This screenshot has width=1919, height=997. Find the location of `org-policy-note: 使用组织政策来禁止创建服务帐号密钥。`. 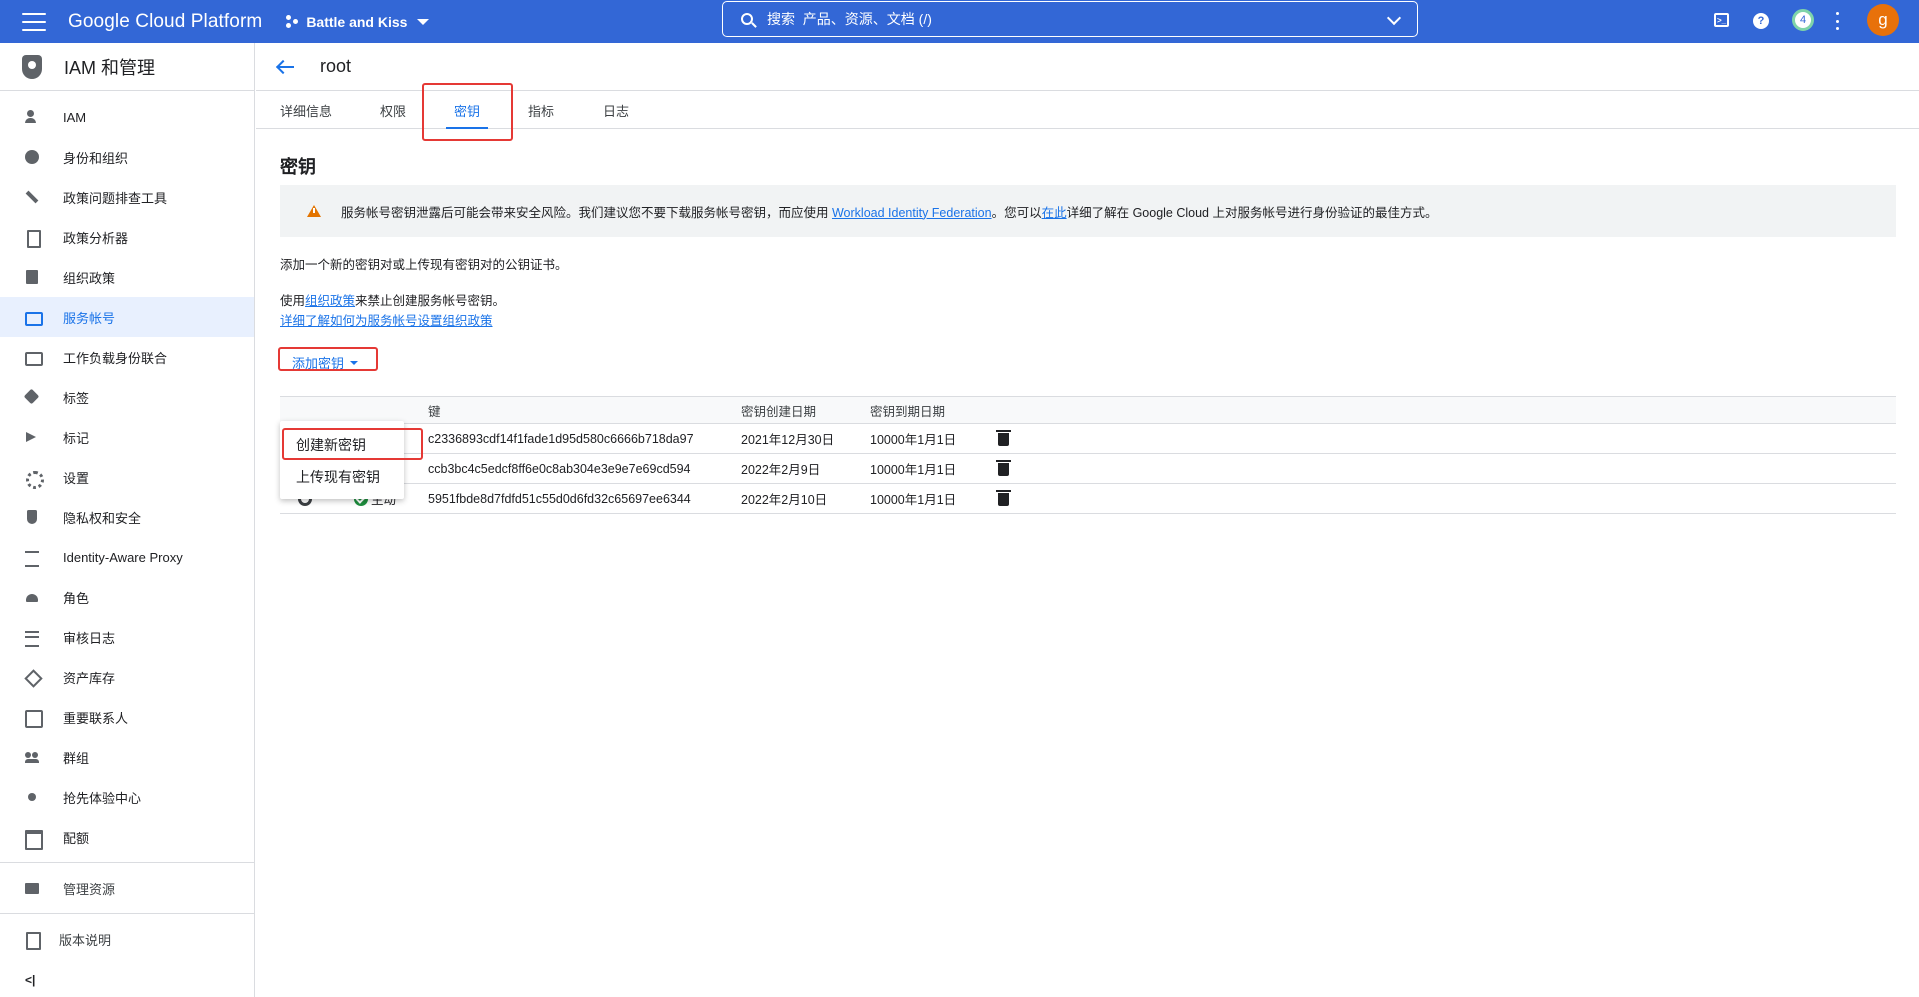

org-policy-note: 使用组织政策来禁止创建服务帐号密钥。 is located at coordinates (392, 299).